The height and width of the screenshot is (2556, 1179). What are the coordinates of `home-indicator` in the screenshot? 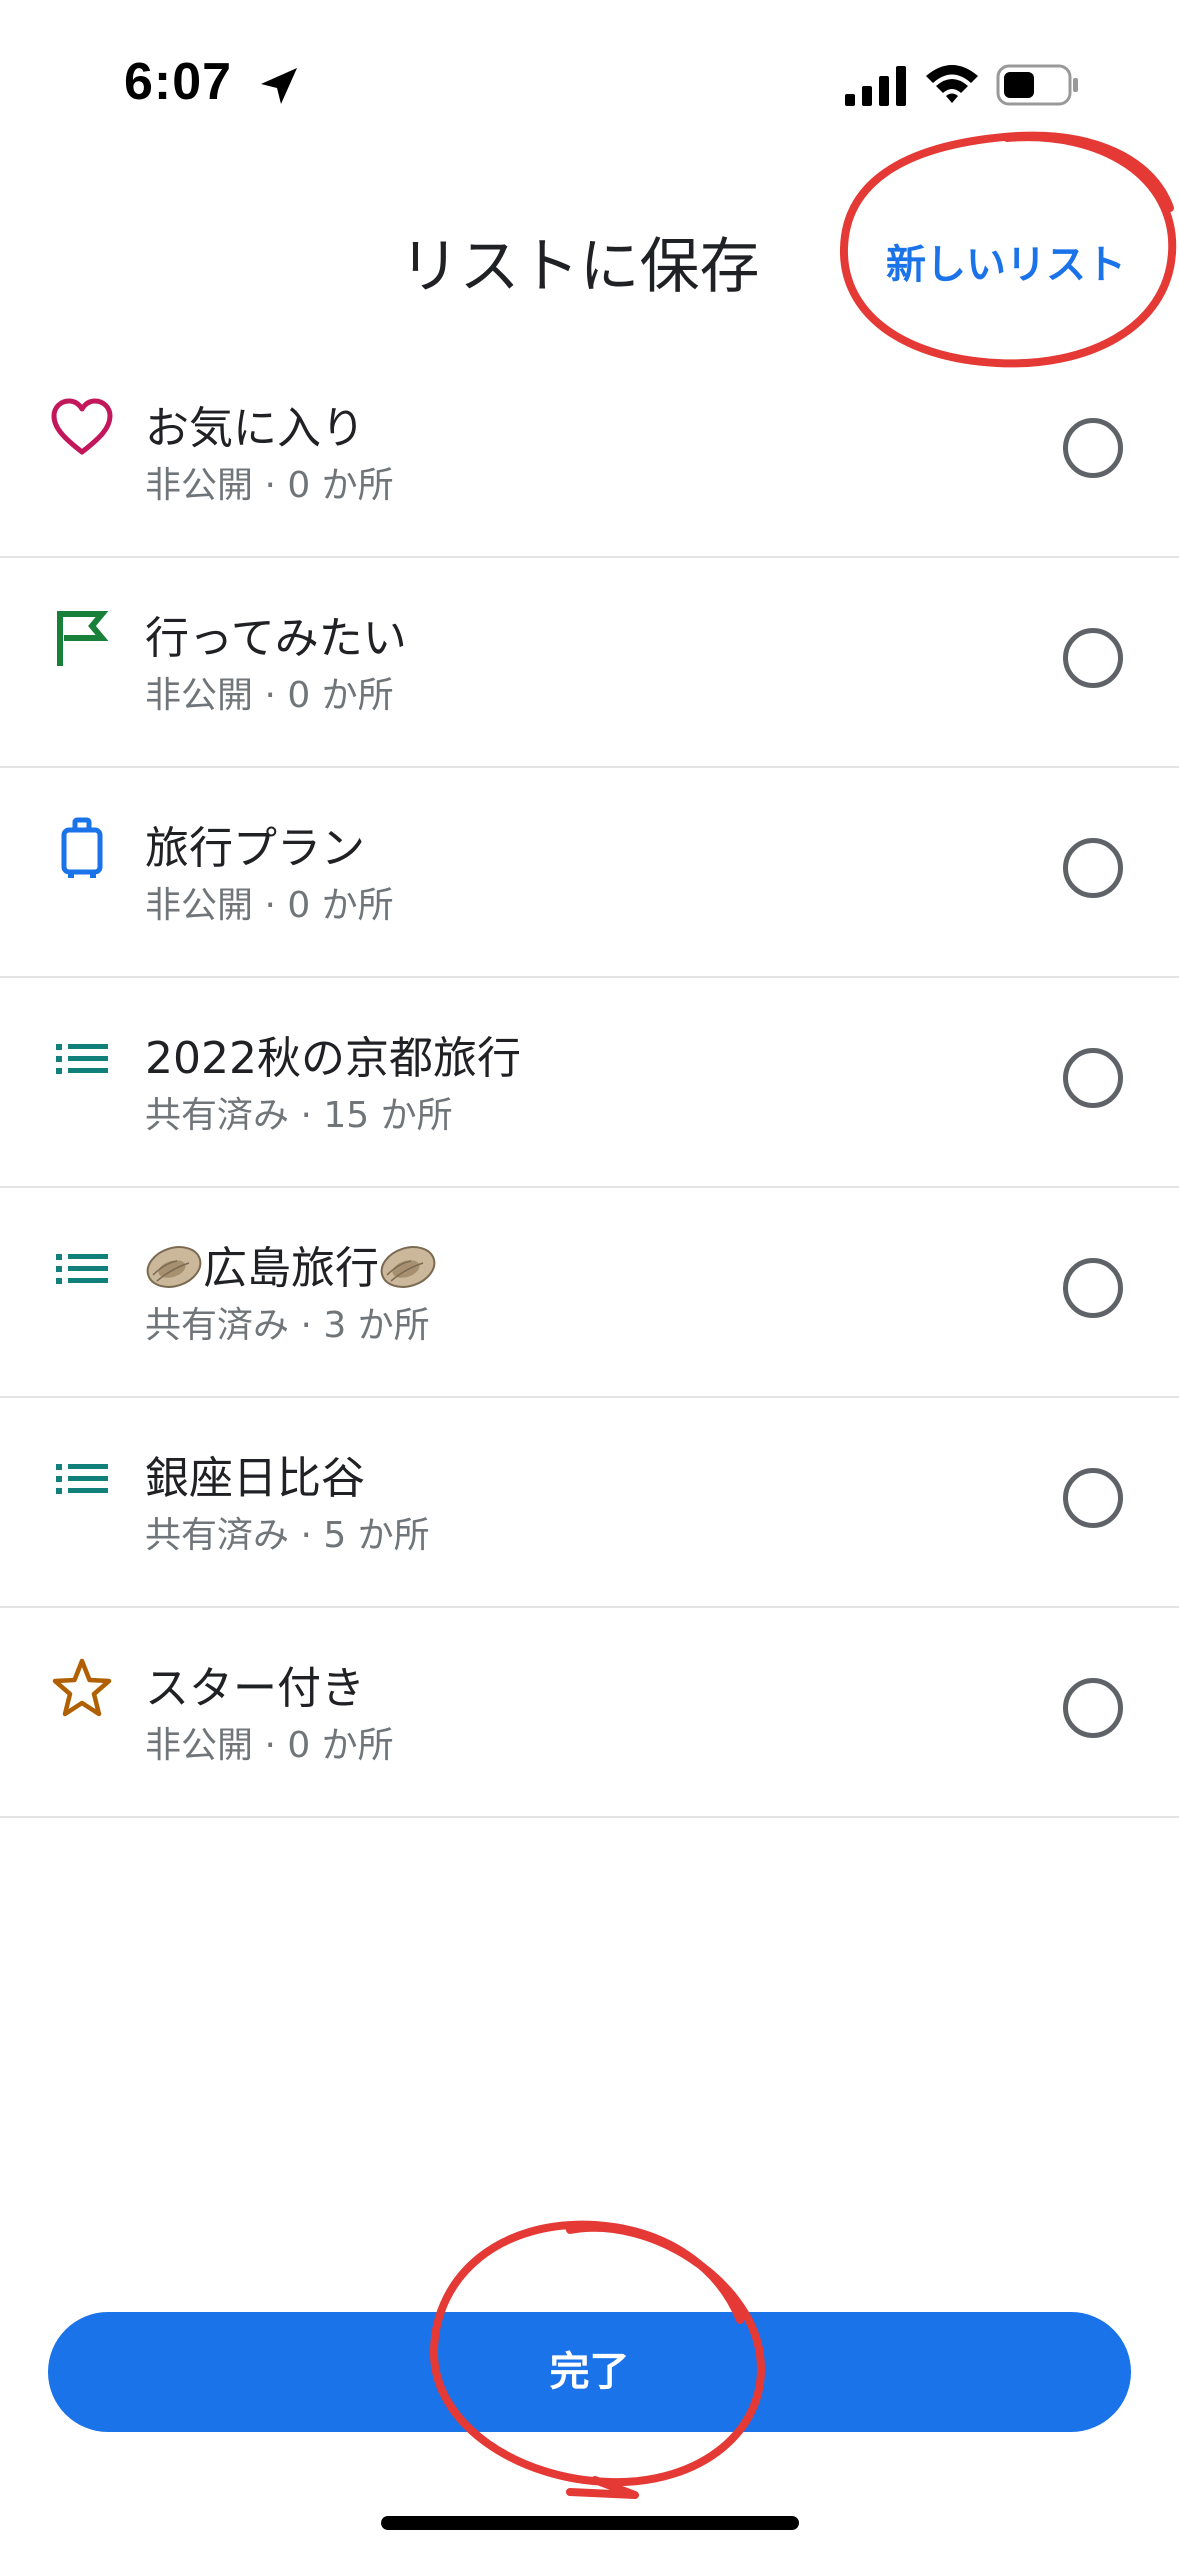 It's located at (590, 2523).